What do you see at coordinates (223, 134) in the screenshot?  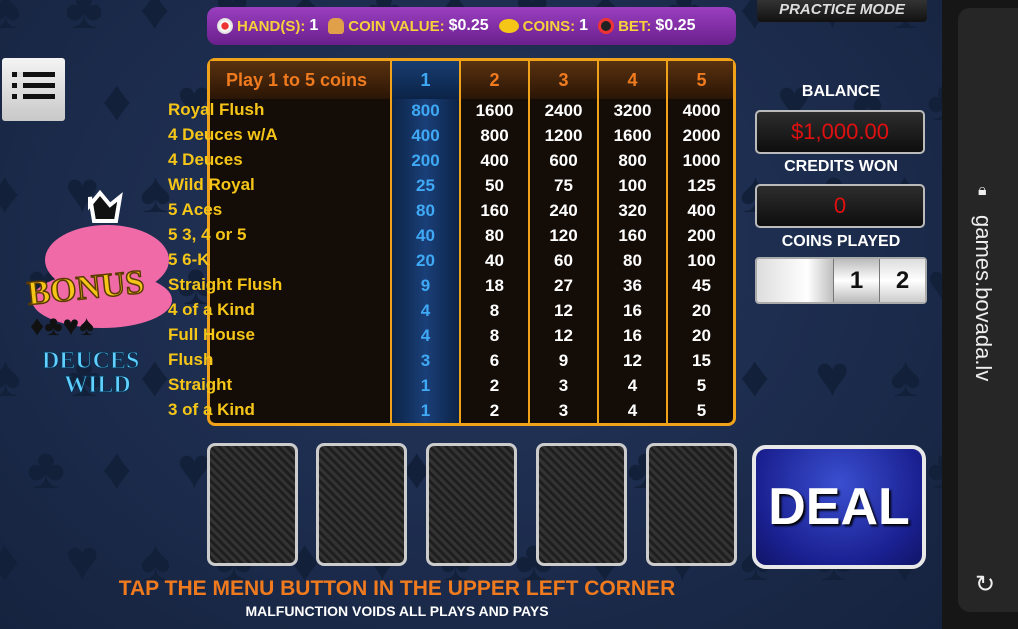 I see `hand-name: 4 Deuces w/A` at bounding box center [223, 134].